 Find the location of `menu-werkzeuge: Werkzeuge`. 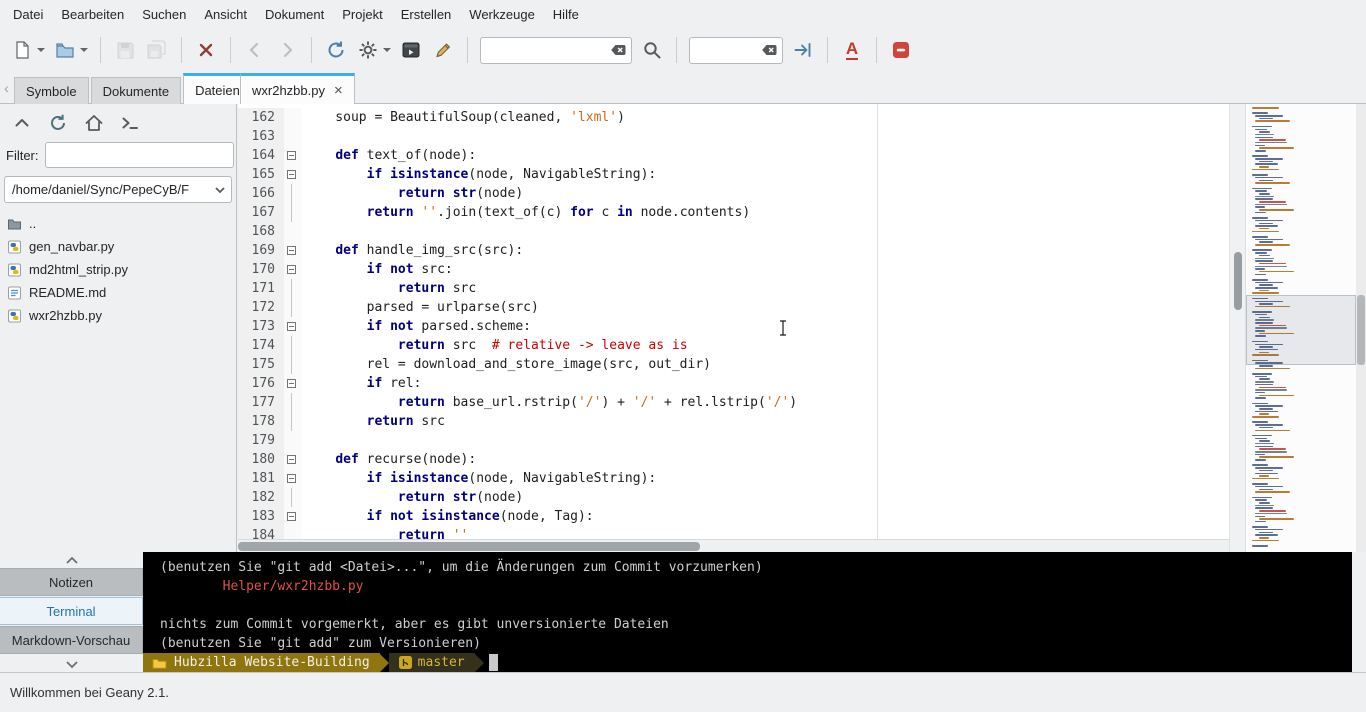

menu-werkzeuge: Werkzeuge is located at coordinates (502, 14).